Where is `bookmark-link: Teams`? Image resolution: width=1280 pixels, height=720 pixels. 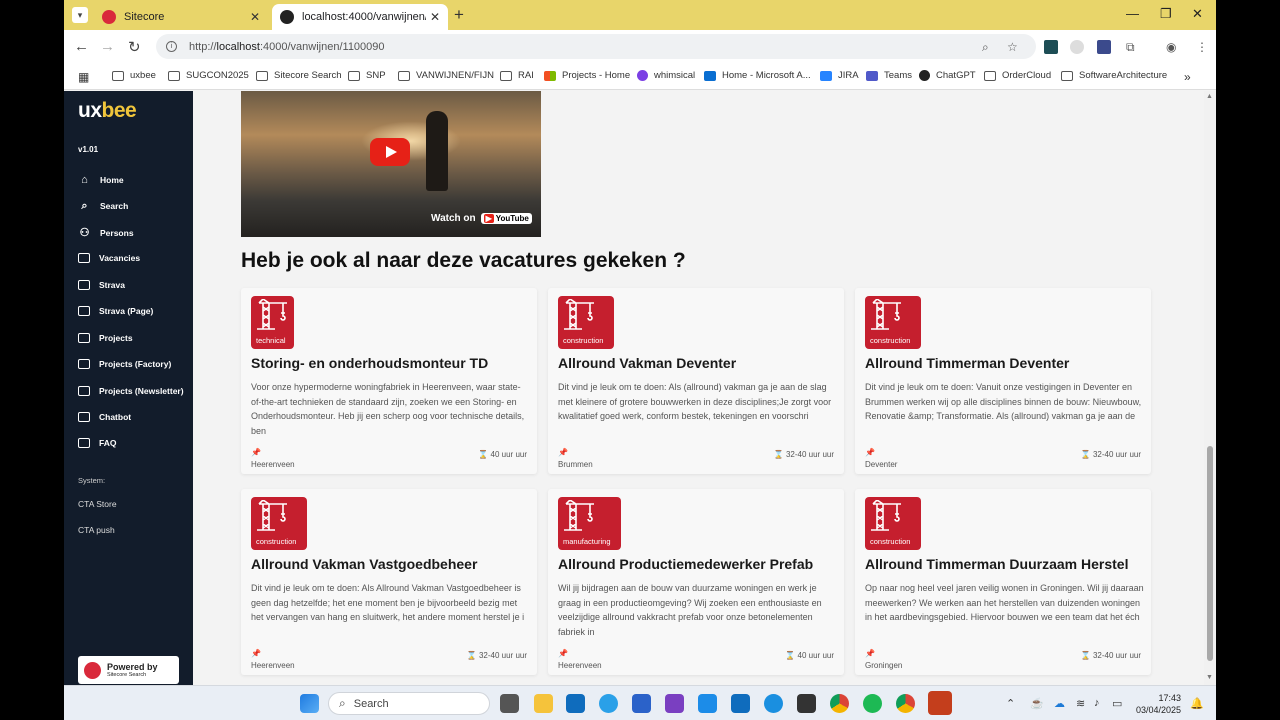
bookmark-link: Teams is located at coordinates (889, 75).